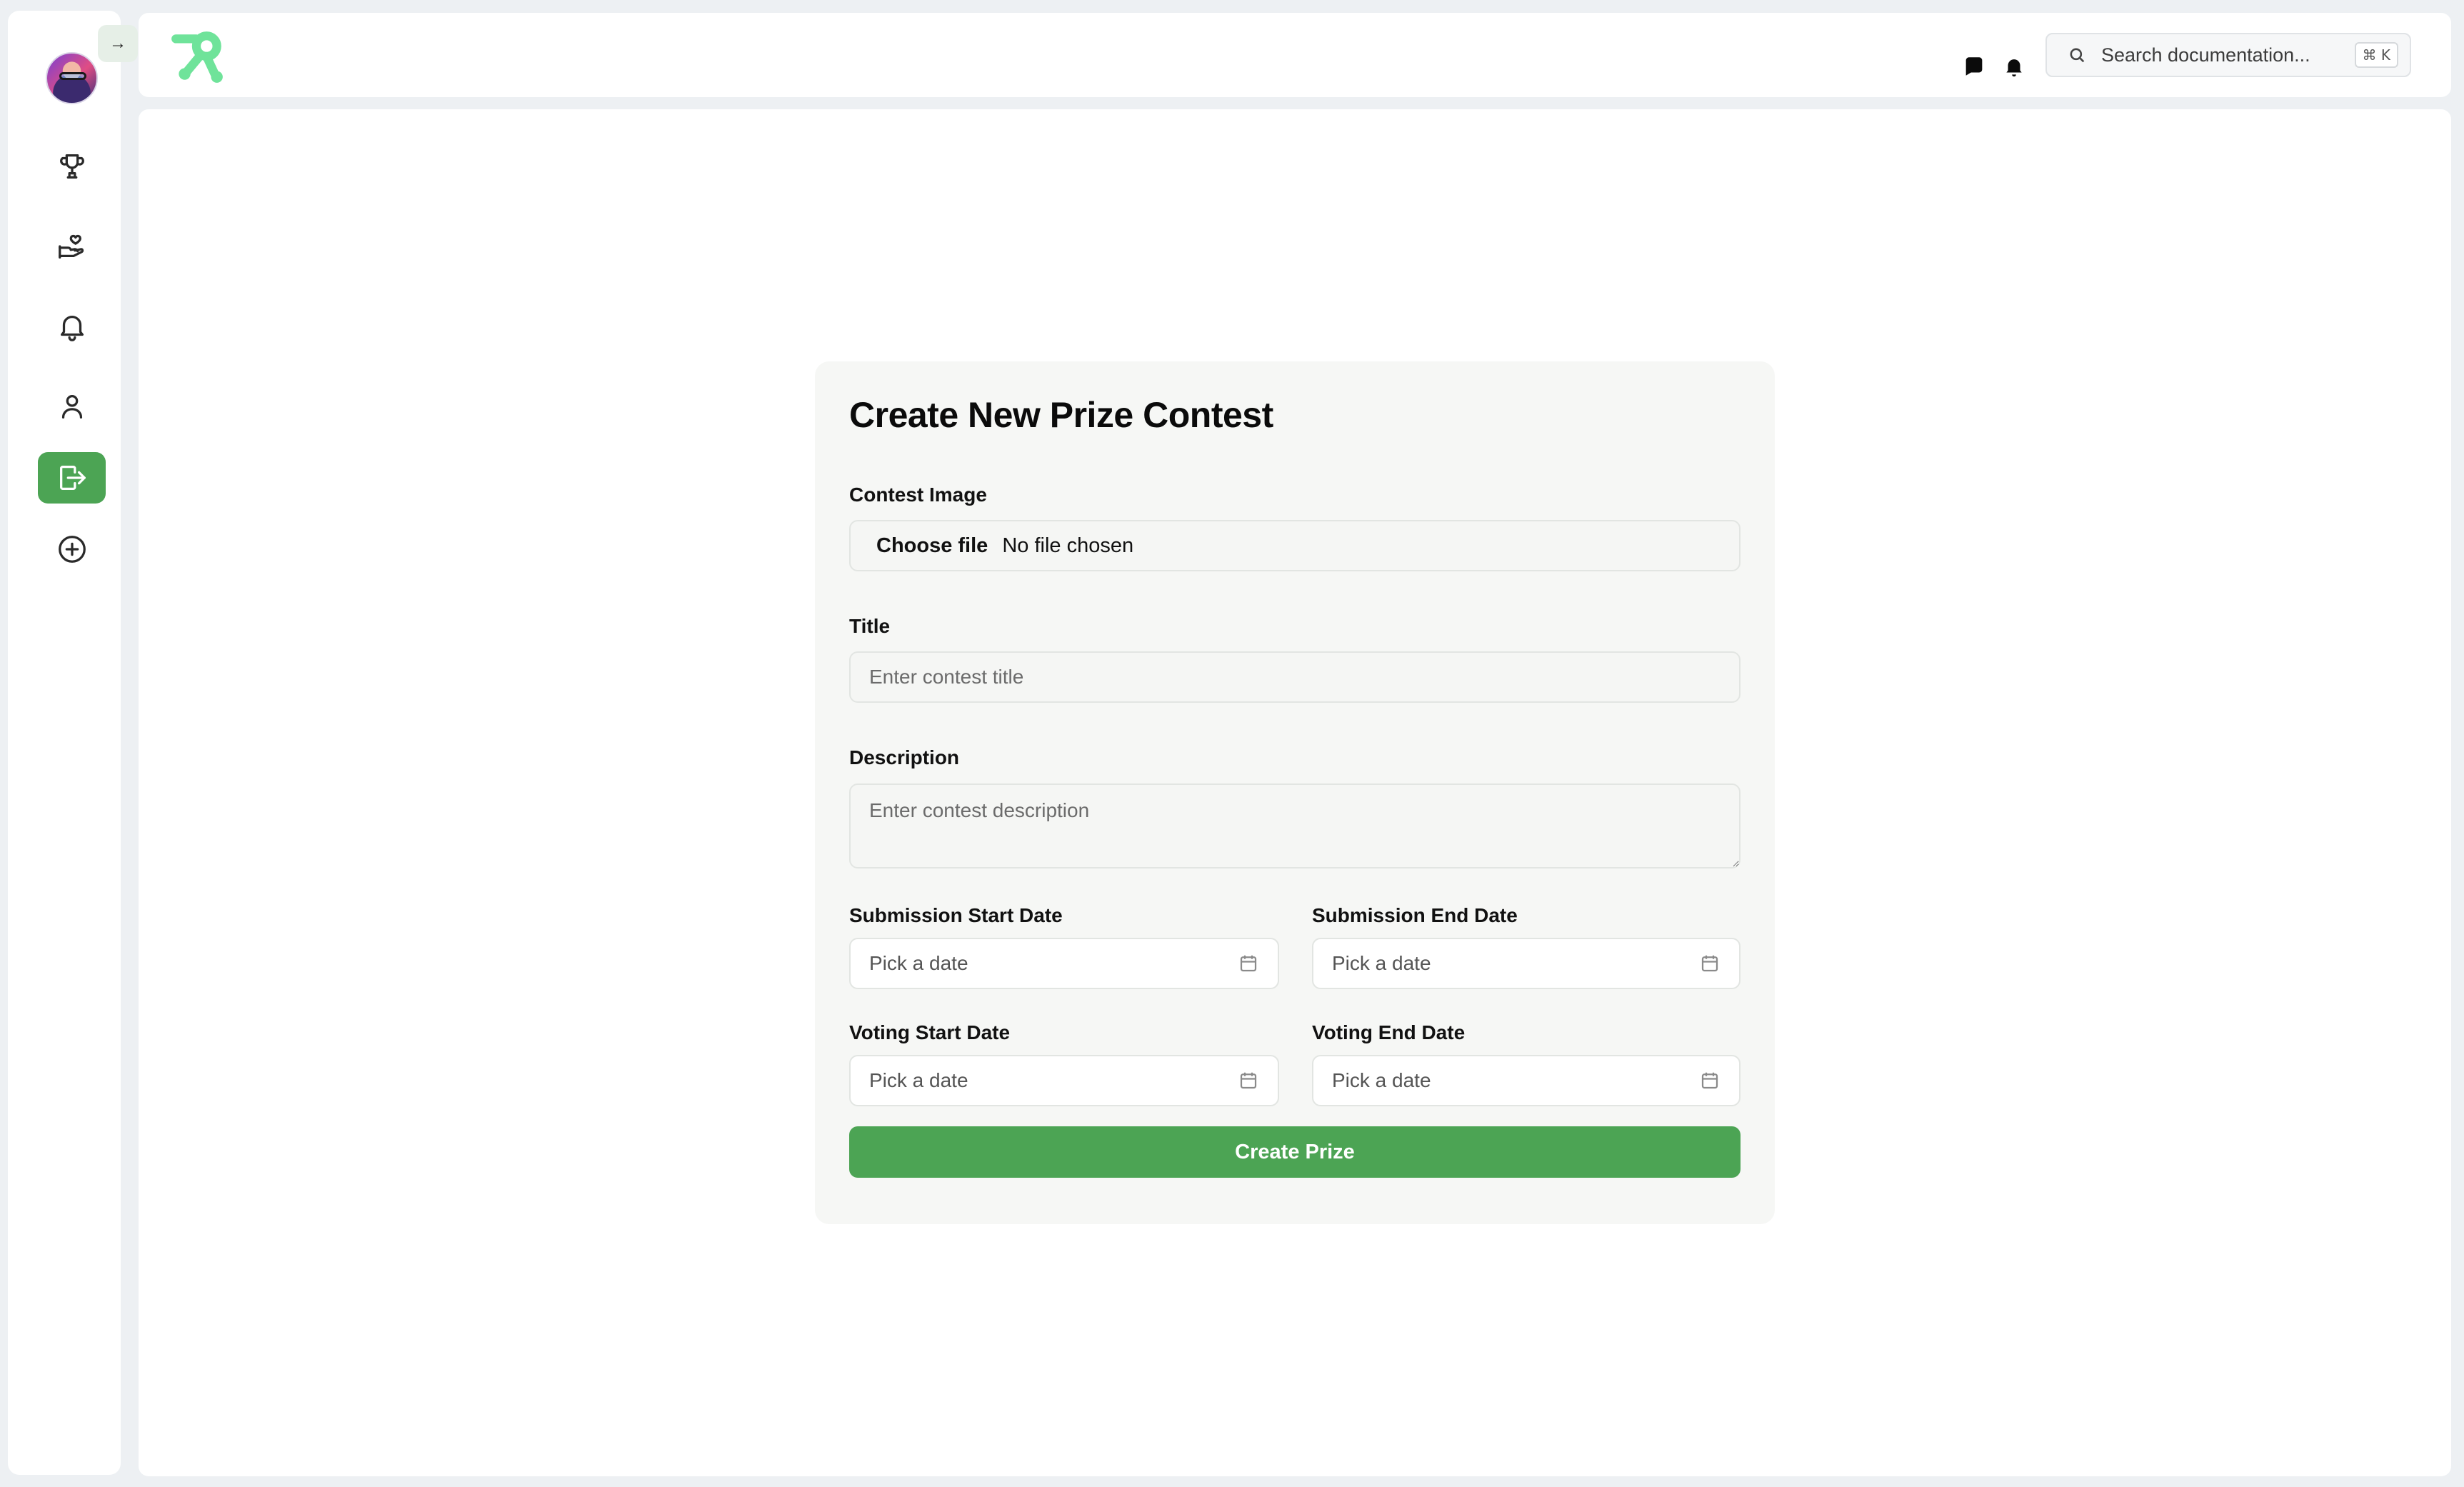  I want to click on sidebar-item-notifications, so click(72, 326).